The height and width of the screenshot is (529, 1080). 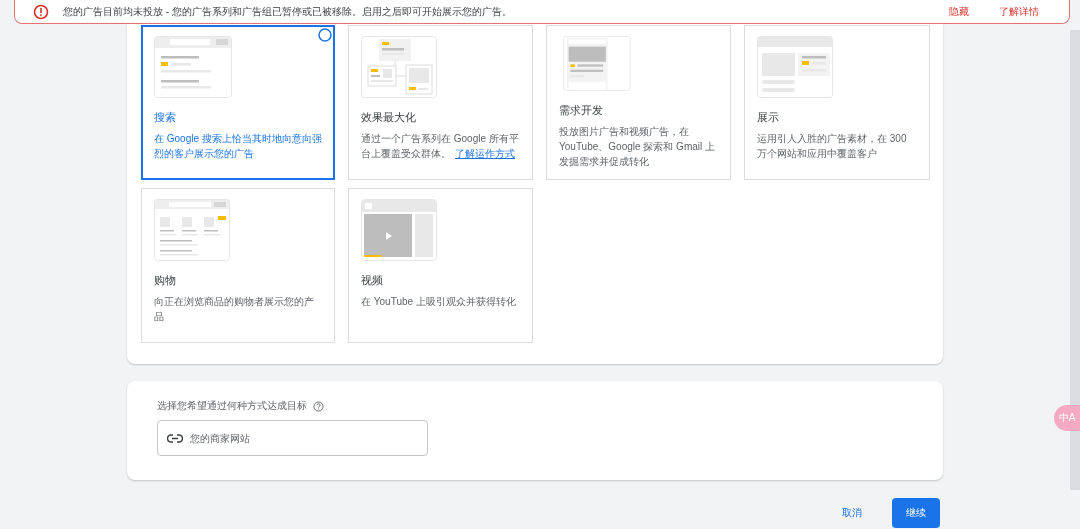 What do you see at coordinates (440, 265) in the screenshot?
I see `campaign-type-card: 视频 在 YouTube 上吸引观众并获得转化` at bounding box center [440, 265].